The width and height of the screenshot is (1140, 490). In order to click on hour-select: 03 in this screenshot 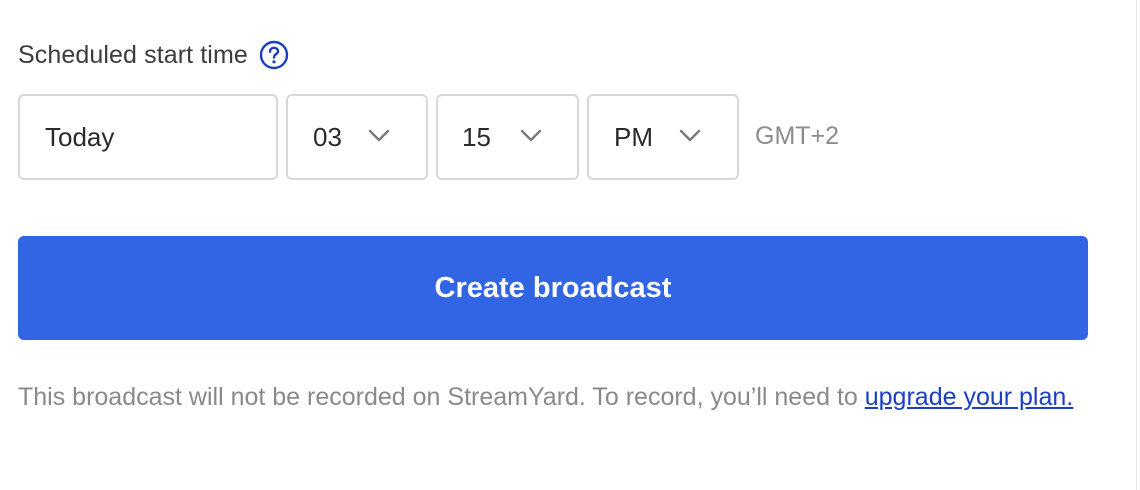, I will do `click(357, 137)`.